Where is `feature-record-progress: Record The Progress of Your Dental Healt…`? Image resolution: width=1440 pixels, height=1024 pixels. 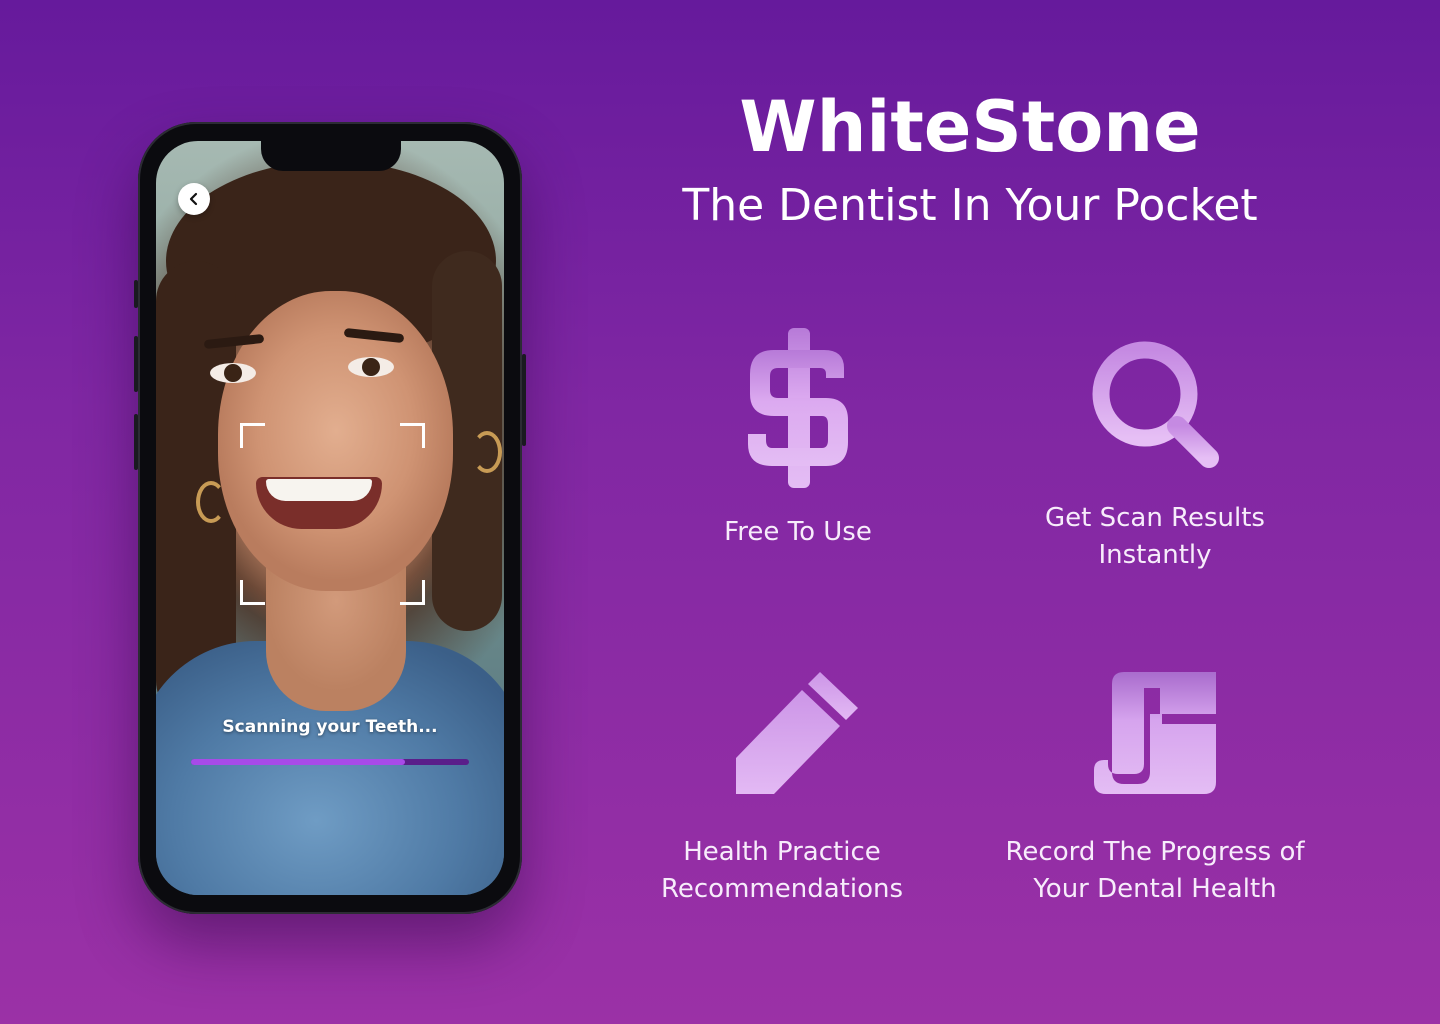
feature-record-progress: Record The Progress of Your Dental Healt… is located at coordinates (1155, 793).